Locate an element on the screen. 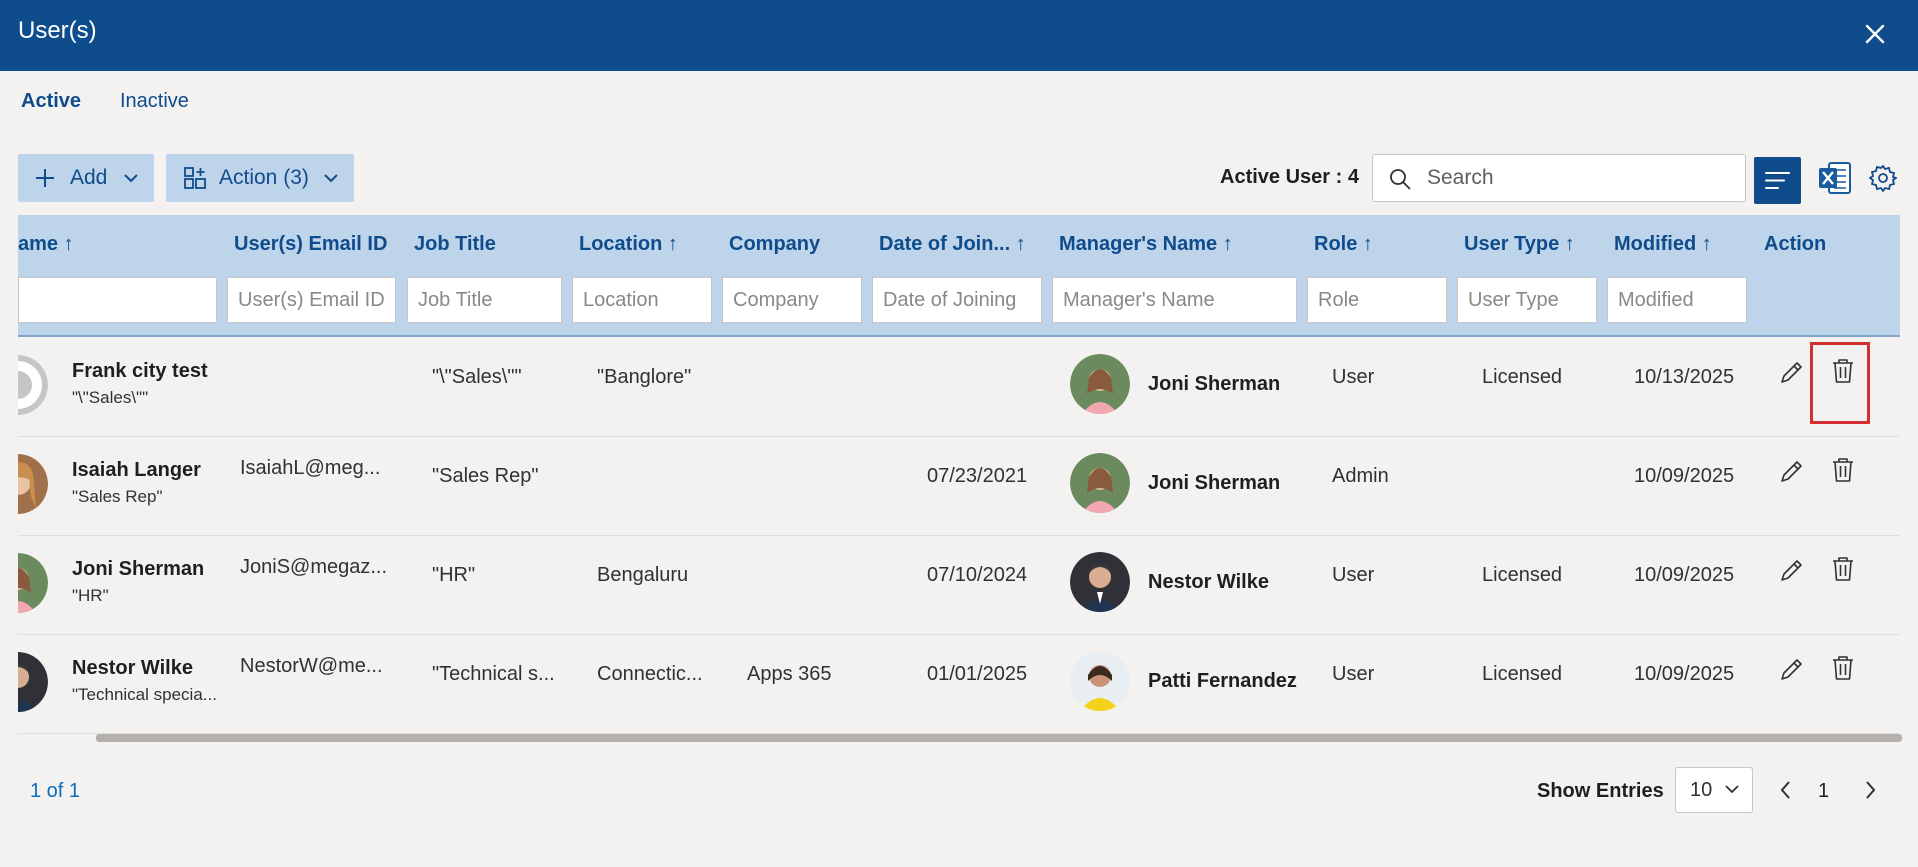 The width and height of the screenshot is (1918, 867). dialog-title: User(s) is located at coordinates (57, 30).